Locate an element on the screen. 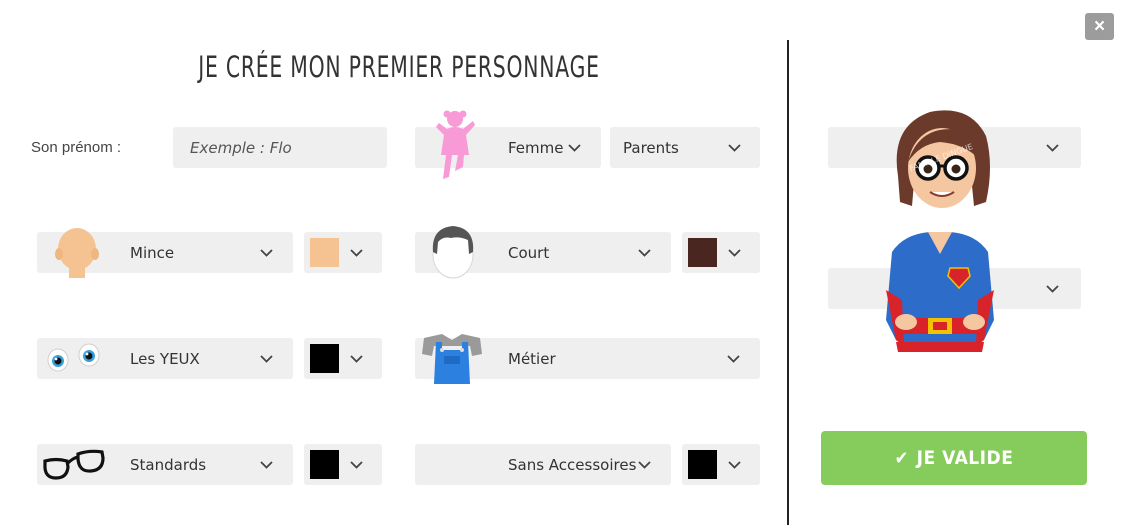  glasses-color-select is located at coordinates (343, 464).